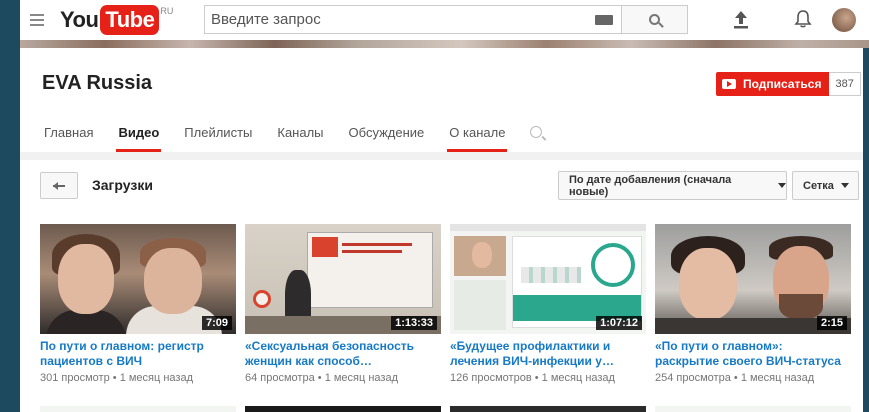  I want to click on sort-dropdown: По дате добавления (сначала новые), so click(672, 185).